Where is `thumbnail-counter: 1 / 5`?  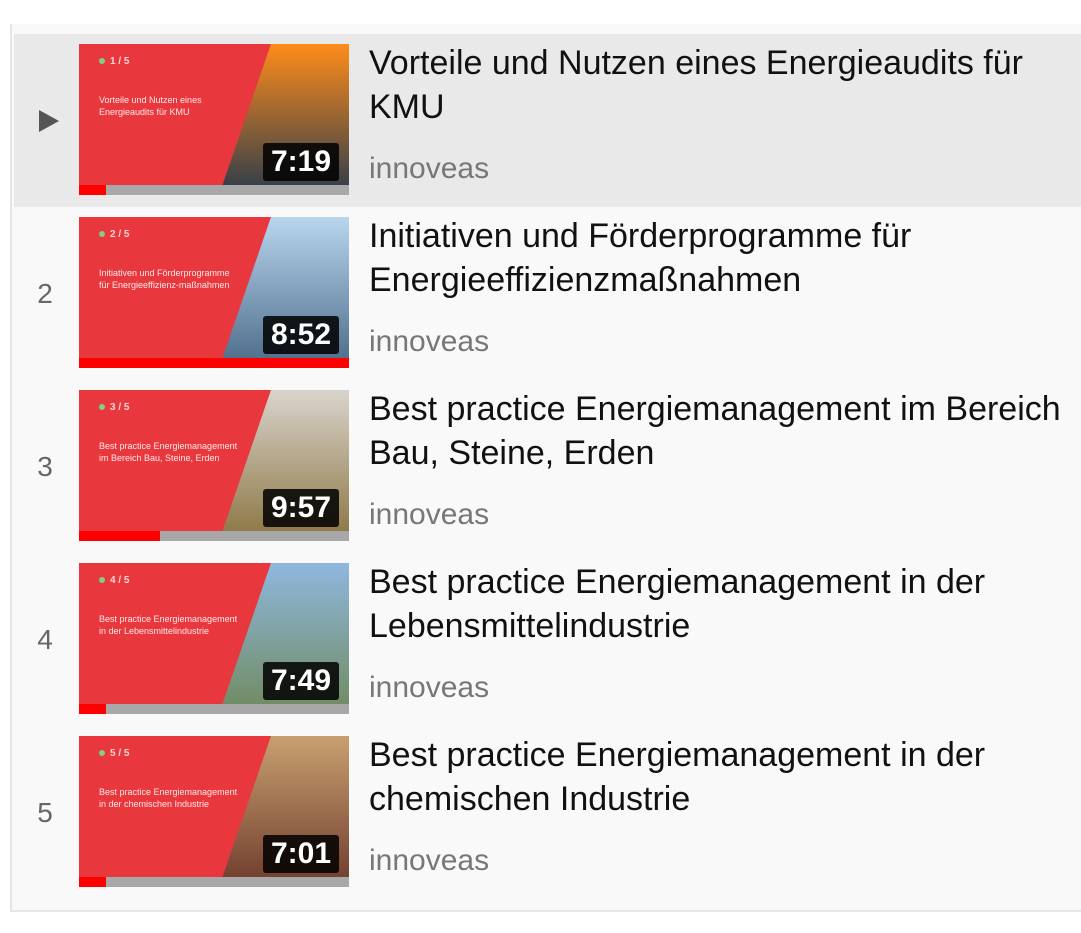
thumbnail-counter: 1 / 5 is located at coordinates (114, 61).